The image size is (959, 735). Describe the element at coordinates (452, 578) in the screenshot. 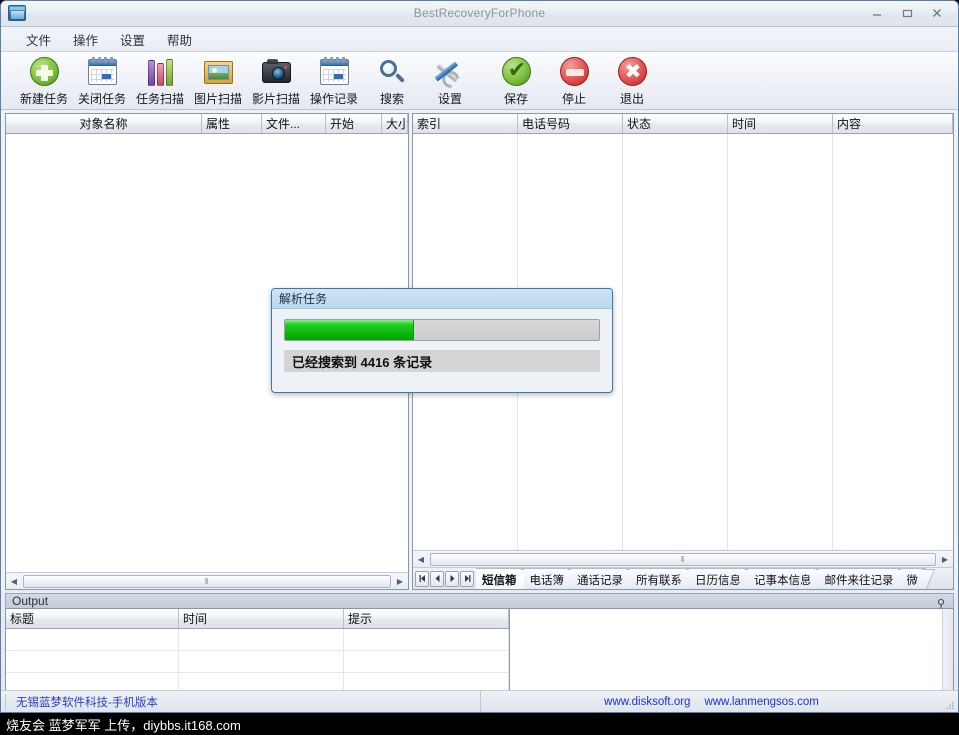

I see `nav-next-button` at that location.